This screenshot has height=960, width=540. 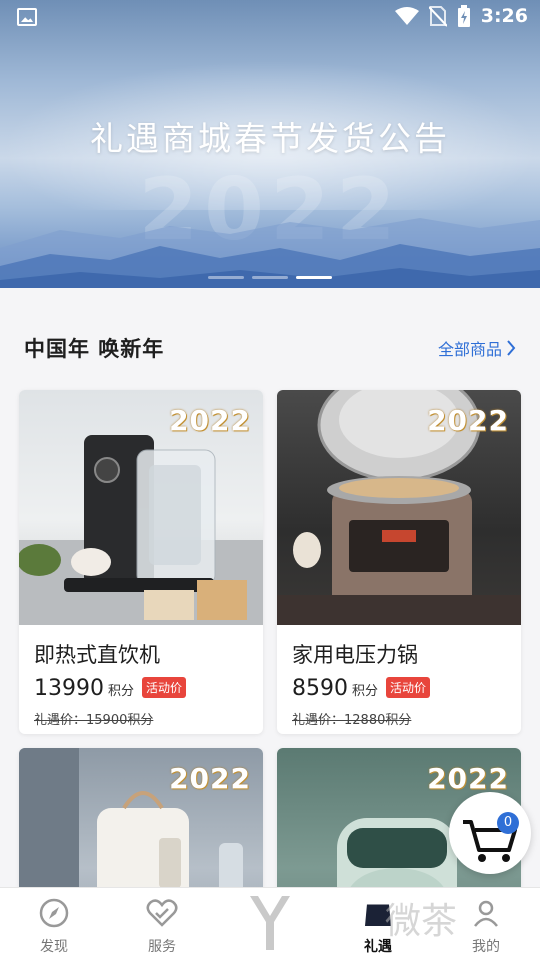 I want to click on bottom-navigation: 发现 服务 礼遇 我的 微茶, so click(x=270, y=923).